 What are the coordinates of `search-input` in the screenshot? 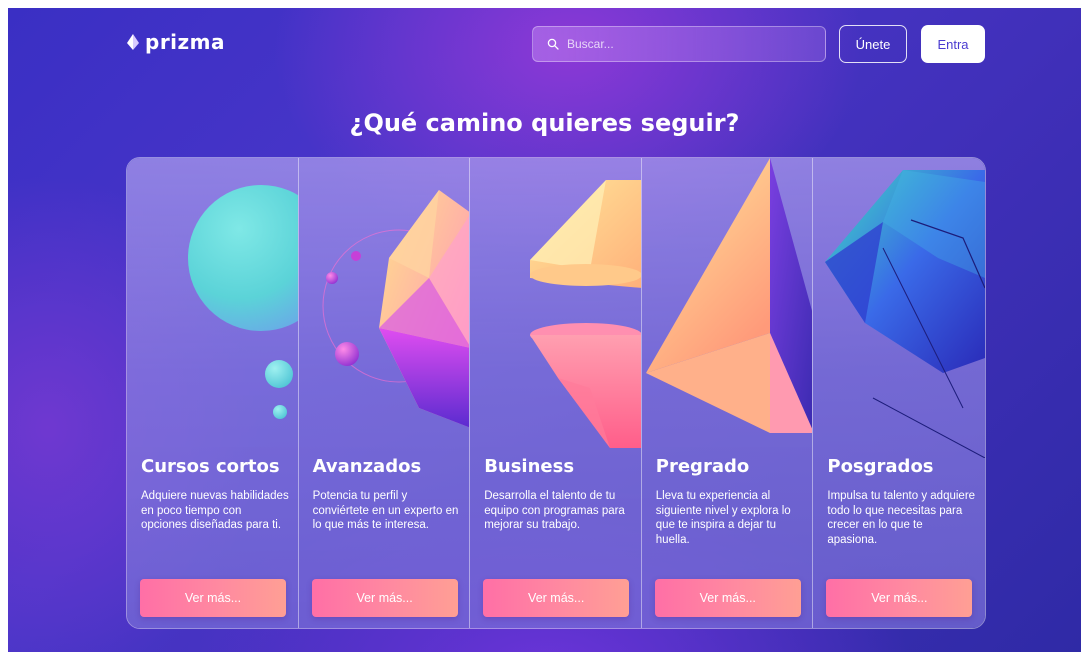 It's located at (687, 44).